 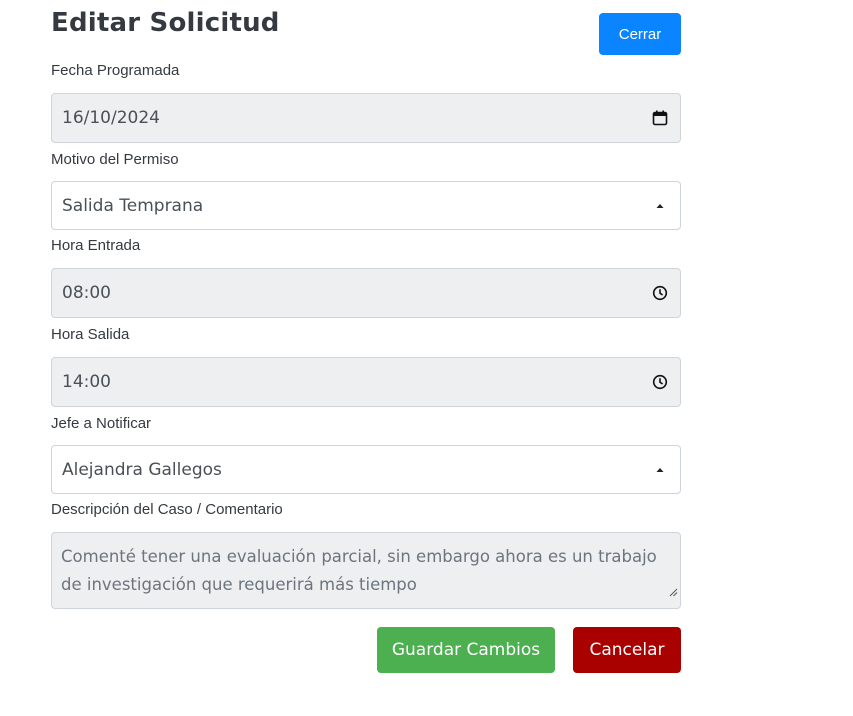 What do you see at coordinates (86, 382) in the screenshot?
I see `hora-salida-value: 14:00` at bounding box center [86, 382].